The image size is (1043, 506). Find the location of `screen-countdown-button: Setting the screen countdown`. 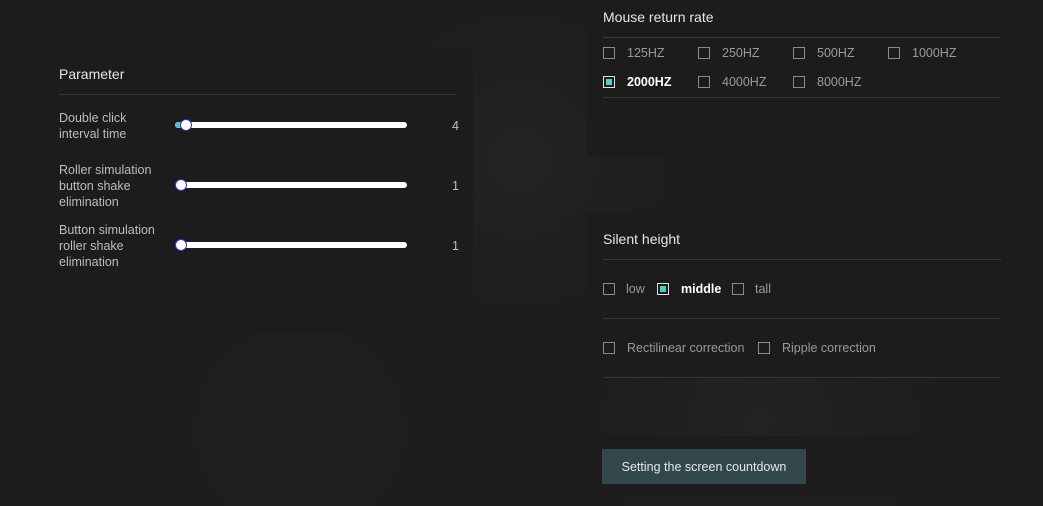

screen-countdown-button: Setting the screen countdown is located at coordinates (704, 466).